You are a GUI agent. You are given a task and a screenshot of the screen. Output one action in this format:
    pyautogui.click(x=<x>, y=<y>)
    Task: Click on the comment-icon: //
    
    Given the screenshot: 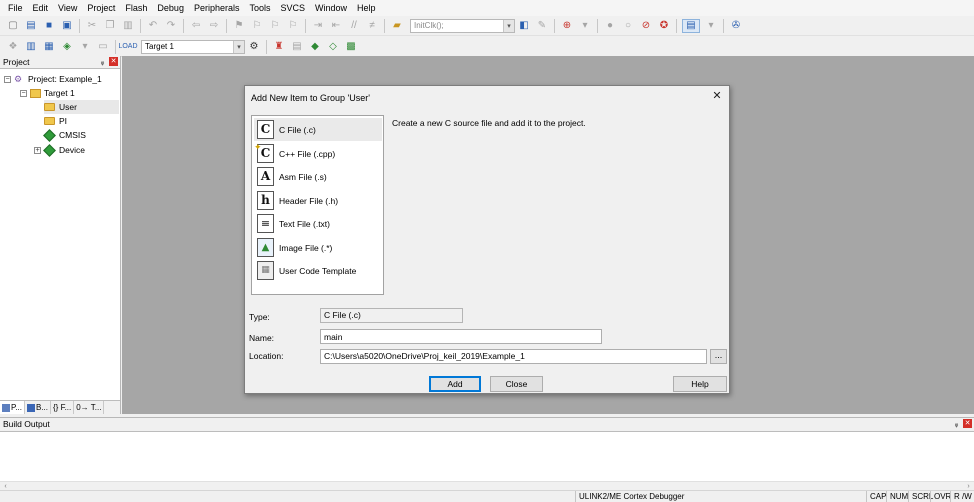 What is the action you would take?
    pyautogui.click(x=354, y=26)
    